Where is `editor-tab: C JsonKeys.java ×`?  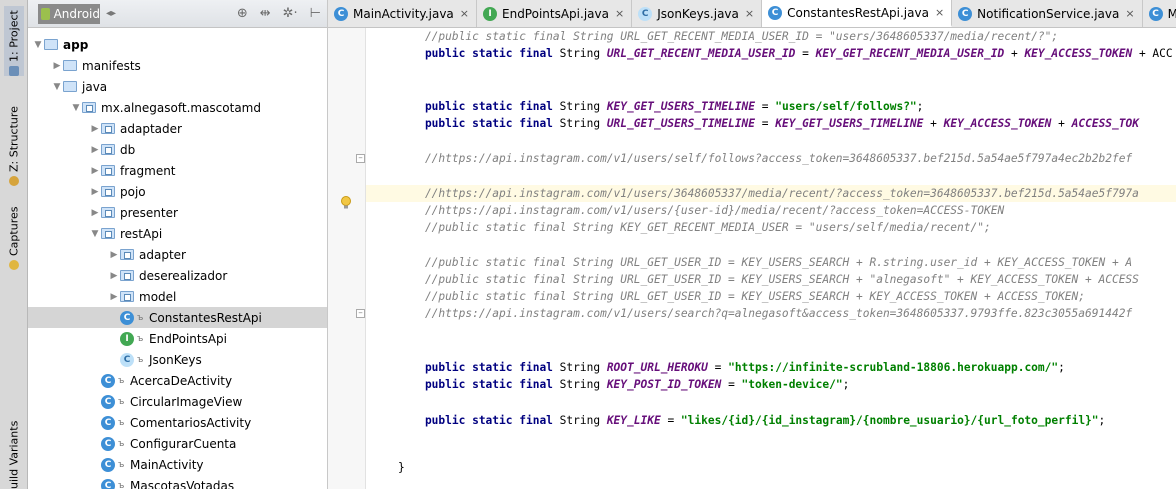 editor-tab: C JsonKeys.java × is located at coordinates (697, 13).